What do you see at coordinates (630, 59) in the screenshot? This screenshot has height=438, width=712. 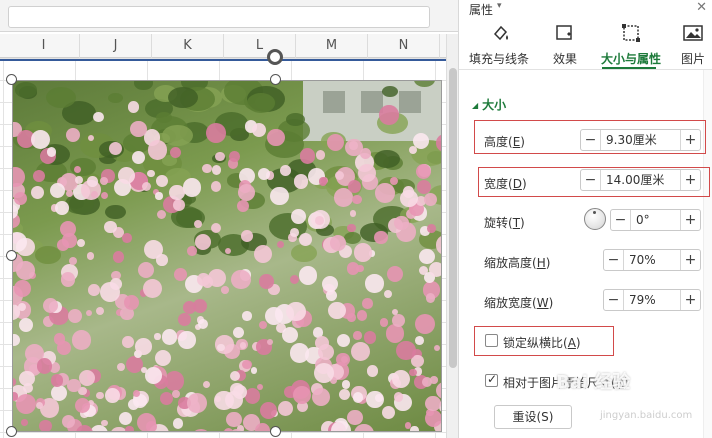 I see `tab-size-property-label: 大小与属性` at bounding box center [630, 59].